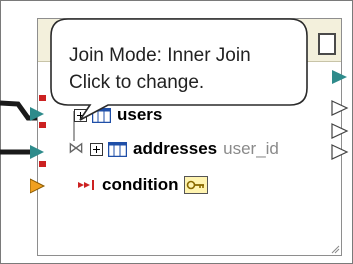 The width and height of the screenshot is (353, 264). I want to click on addresses-column-label: user_id, so click(251, 148).